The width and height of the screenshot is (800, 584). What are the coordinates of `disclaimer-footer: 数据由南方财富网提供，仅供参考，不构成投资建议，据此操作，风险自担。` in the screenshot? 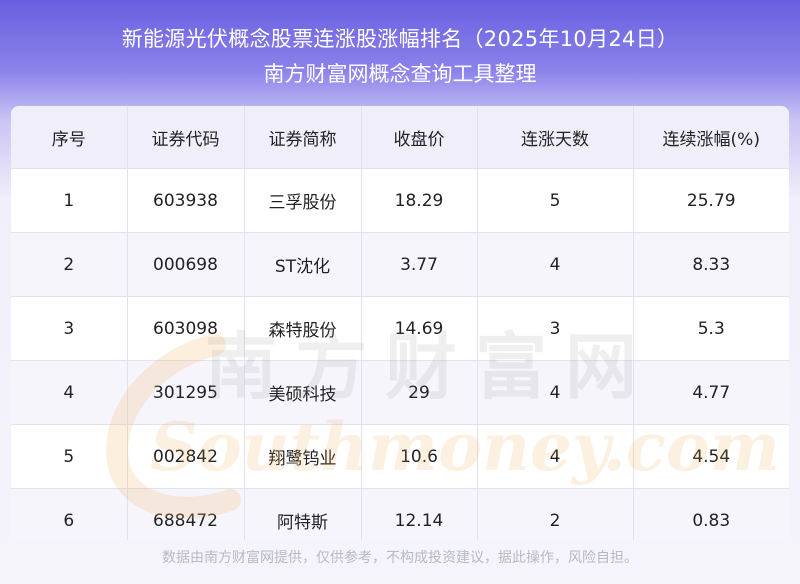 It's located at (400, 558).